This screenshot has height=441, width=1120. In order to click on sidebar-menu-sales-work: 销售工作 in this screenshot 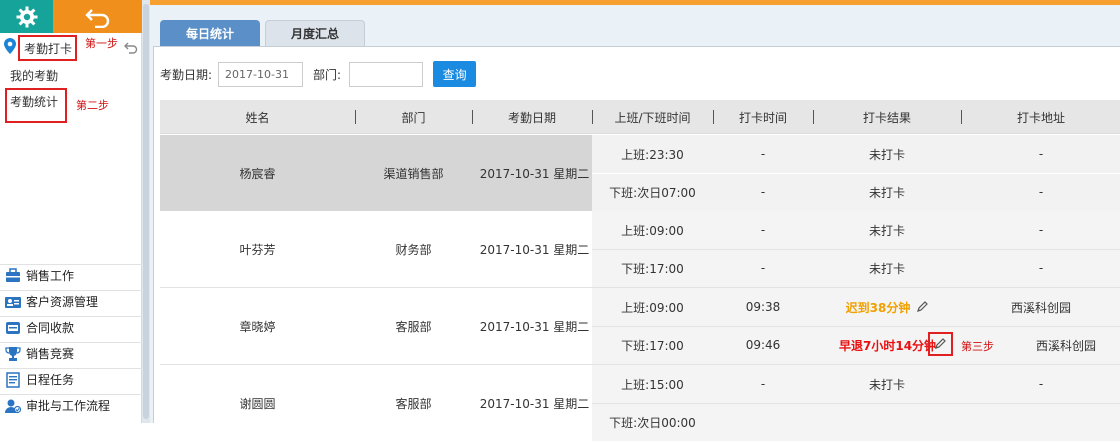, I will do `click(71, 275)`.